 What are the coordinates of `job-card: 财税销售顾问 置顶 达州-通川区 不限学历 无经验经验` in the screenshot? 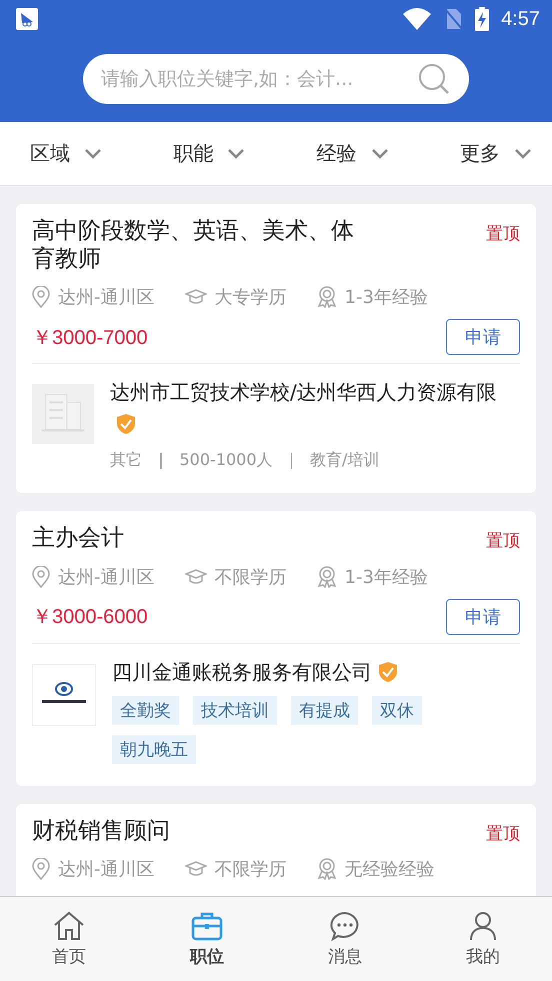 It's located at (276, 850).